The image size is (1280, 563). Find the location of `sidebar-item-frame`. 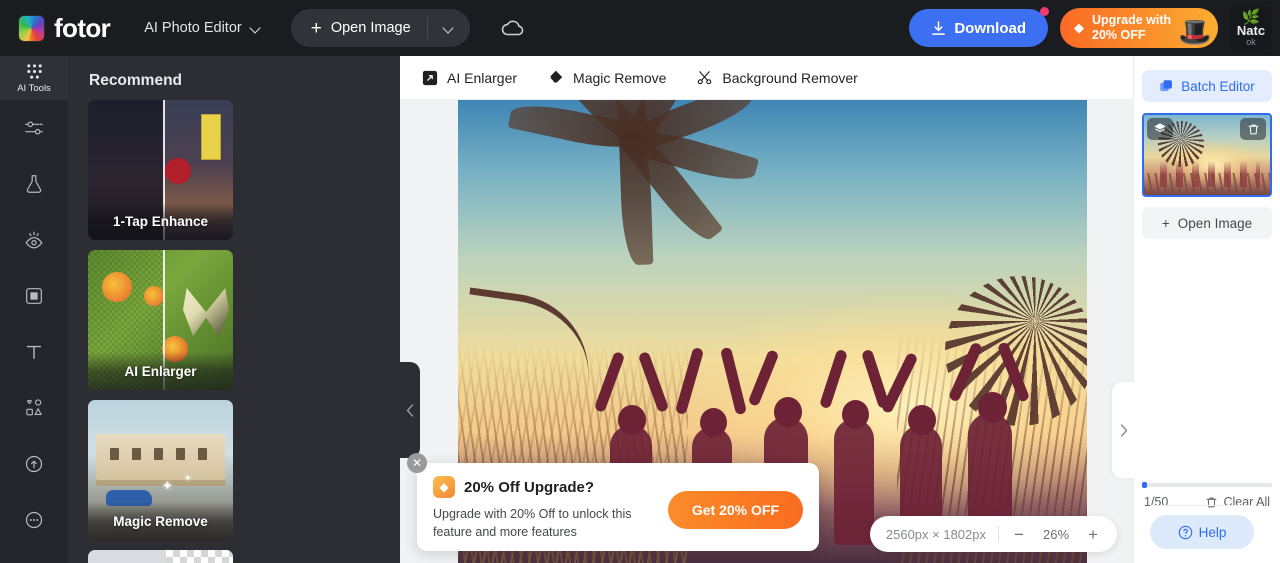

sidebar-item-frame is located at coordinates (34, 296).